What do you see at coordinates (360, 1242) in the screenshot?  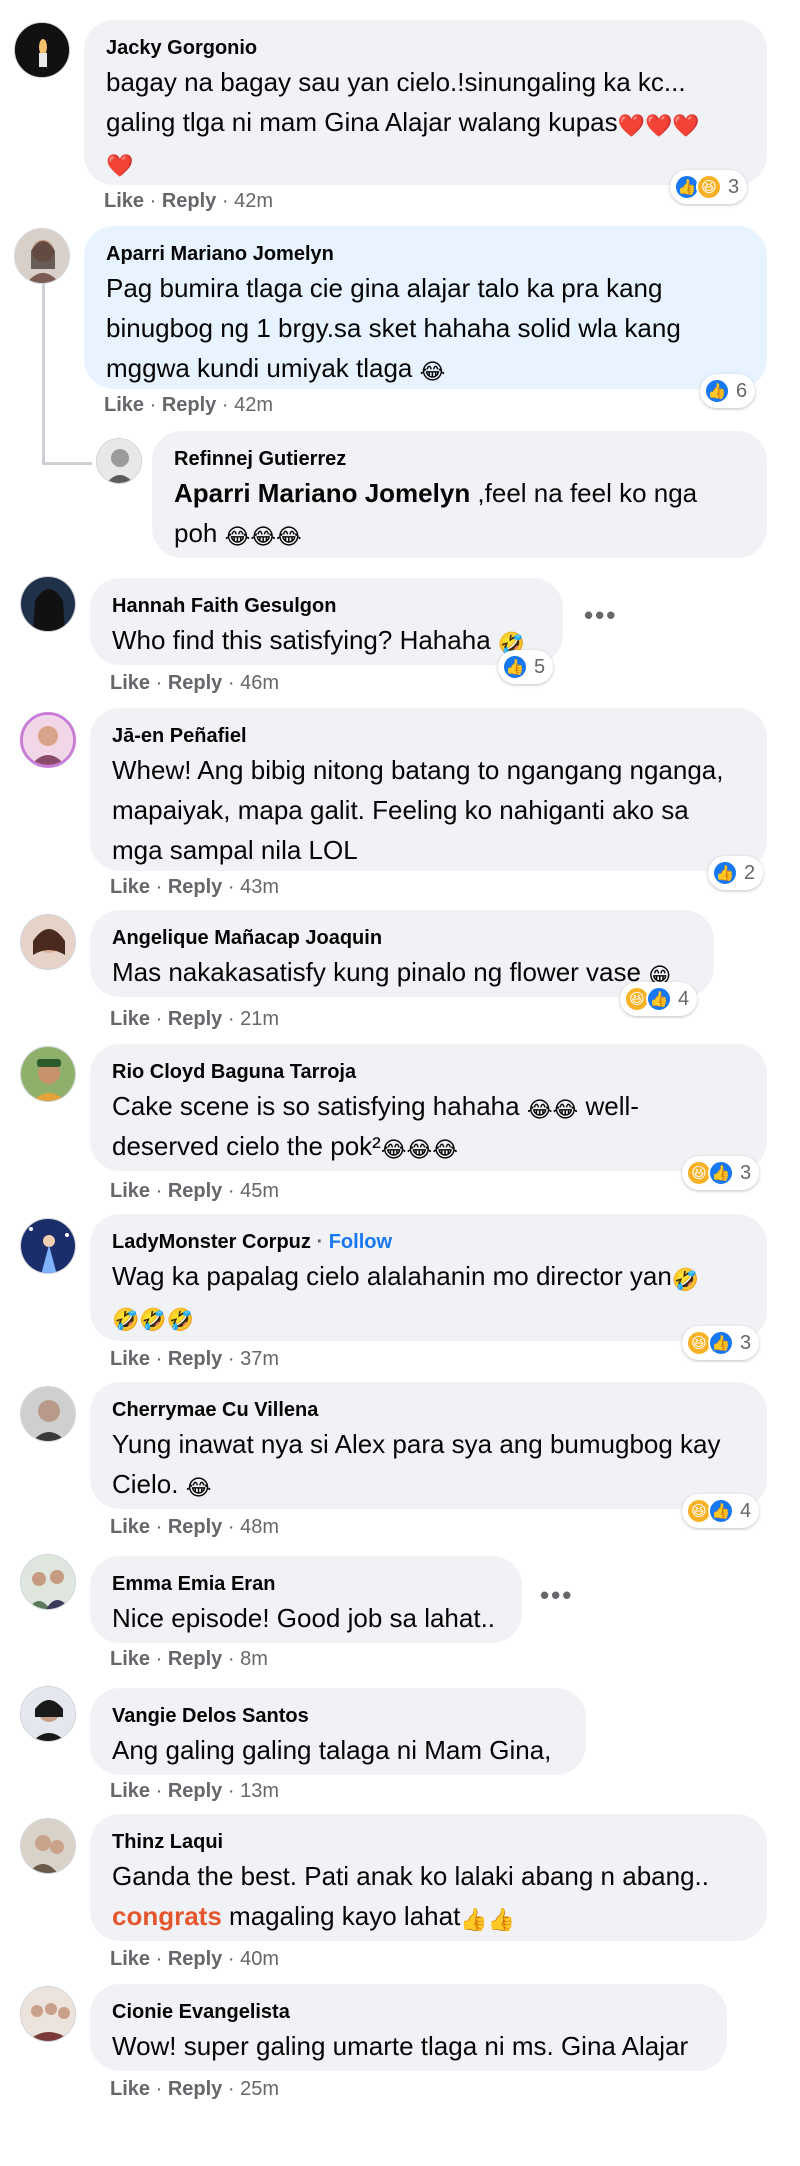 I see `follow-button: Follow` at bounding box center [360, 1242].